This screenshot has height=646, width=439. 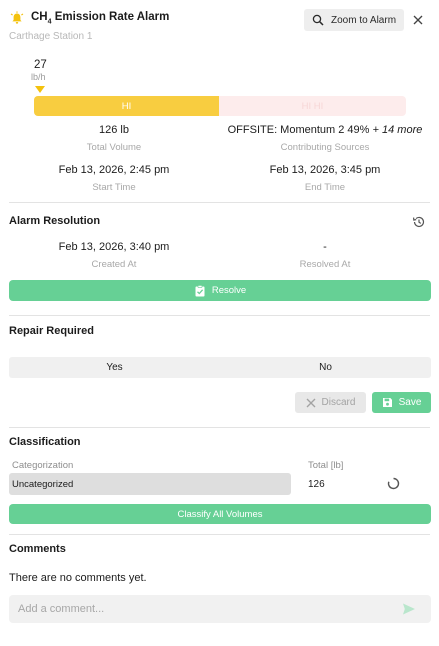 What do you see at coordinates (387, 402) in the screenshot?
I see `floppy-disk-icon` at bounding box center [387, 402].